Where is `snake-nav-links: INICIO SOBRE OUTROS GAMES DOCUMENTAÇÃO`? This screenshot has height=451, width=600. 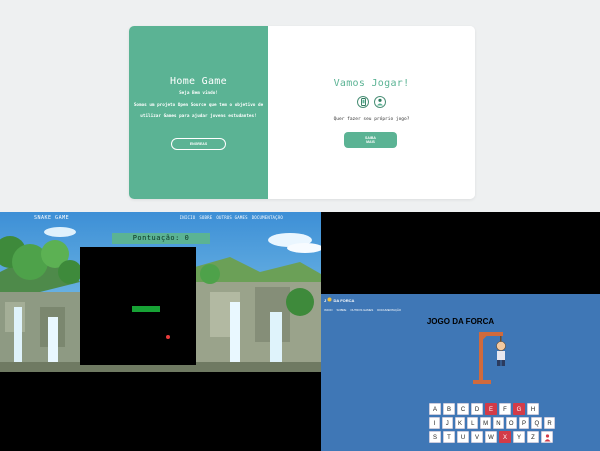 snake-nav-links: INICIO SOBRE OUTROS GAMES DOCUMENTAÇÃO is located at coordinates (231, 217).